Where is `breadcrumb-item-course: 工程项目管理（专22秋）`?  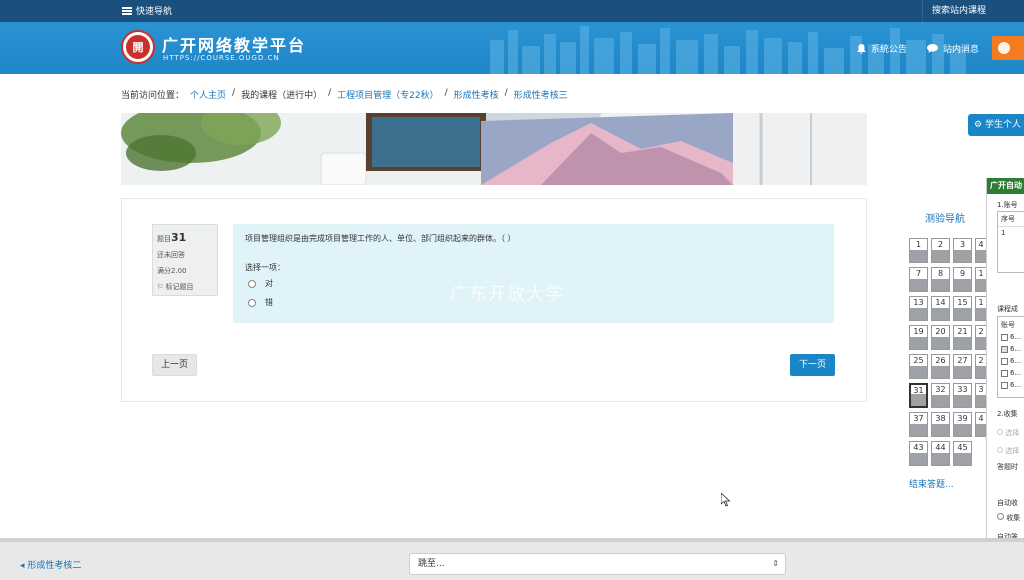
breadcrumb-item-course: 工程项目管理（专22秋） is located at coordinates (387, 94).